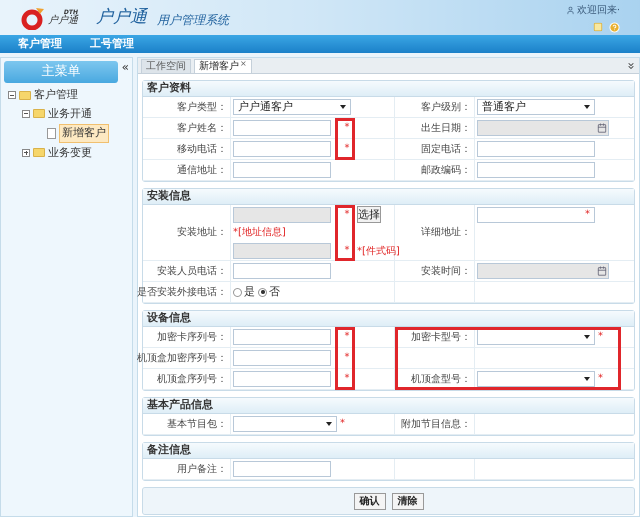  Describe the element at coordinates (249, 292) in the screenshot. I see `radio-label: 是` at that location.